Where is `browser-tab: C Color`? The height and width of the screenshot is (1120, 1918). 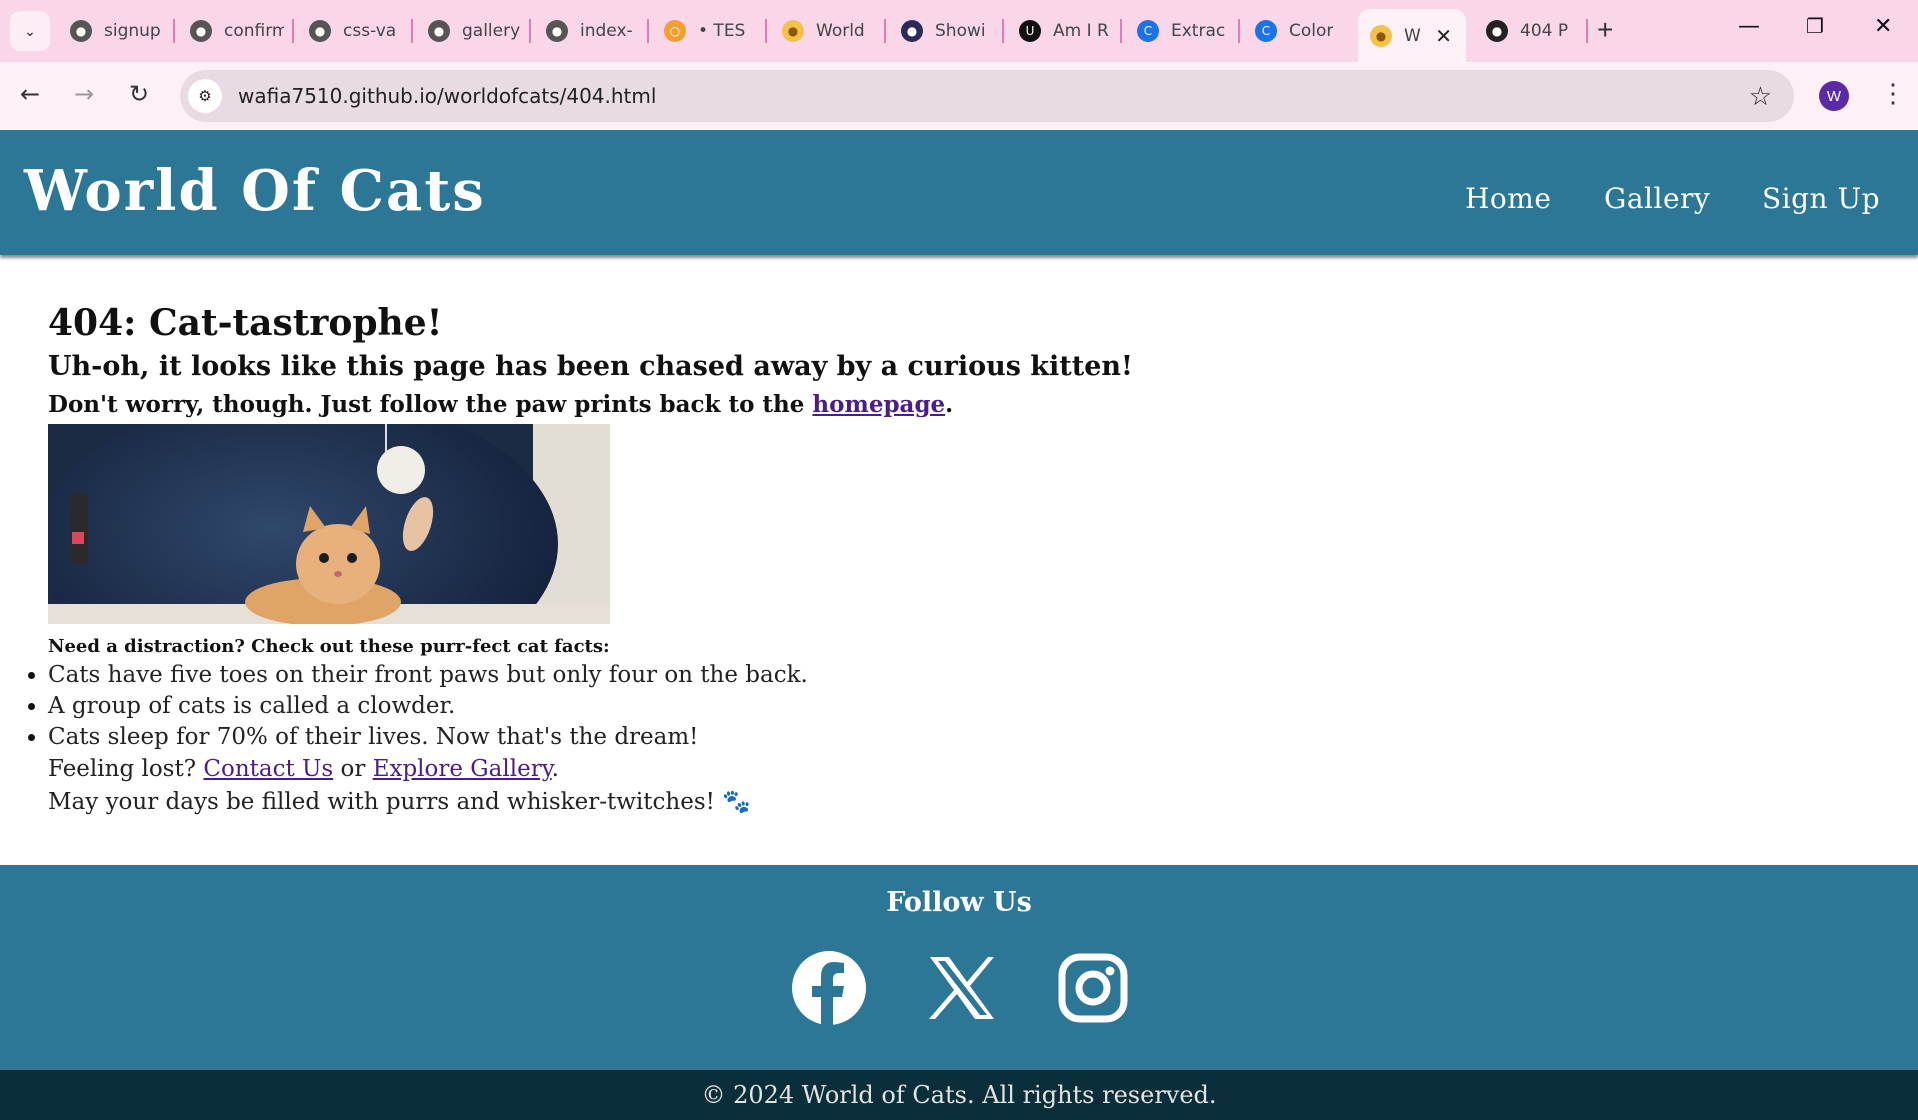
browser-tab: C Color is located at coordinates (1299, 31).